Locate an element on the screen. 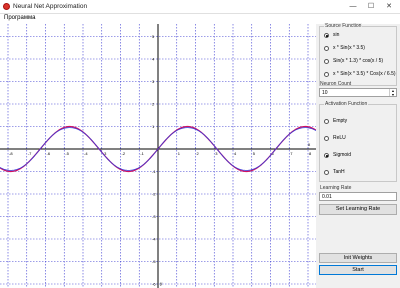 Image resolution: width=400 pixels, height=288 pixels. y-tick-label: -3 is located at coordinates (154, 216).